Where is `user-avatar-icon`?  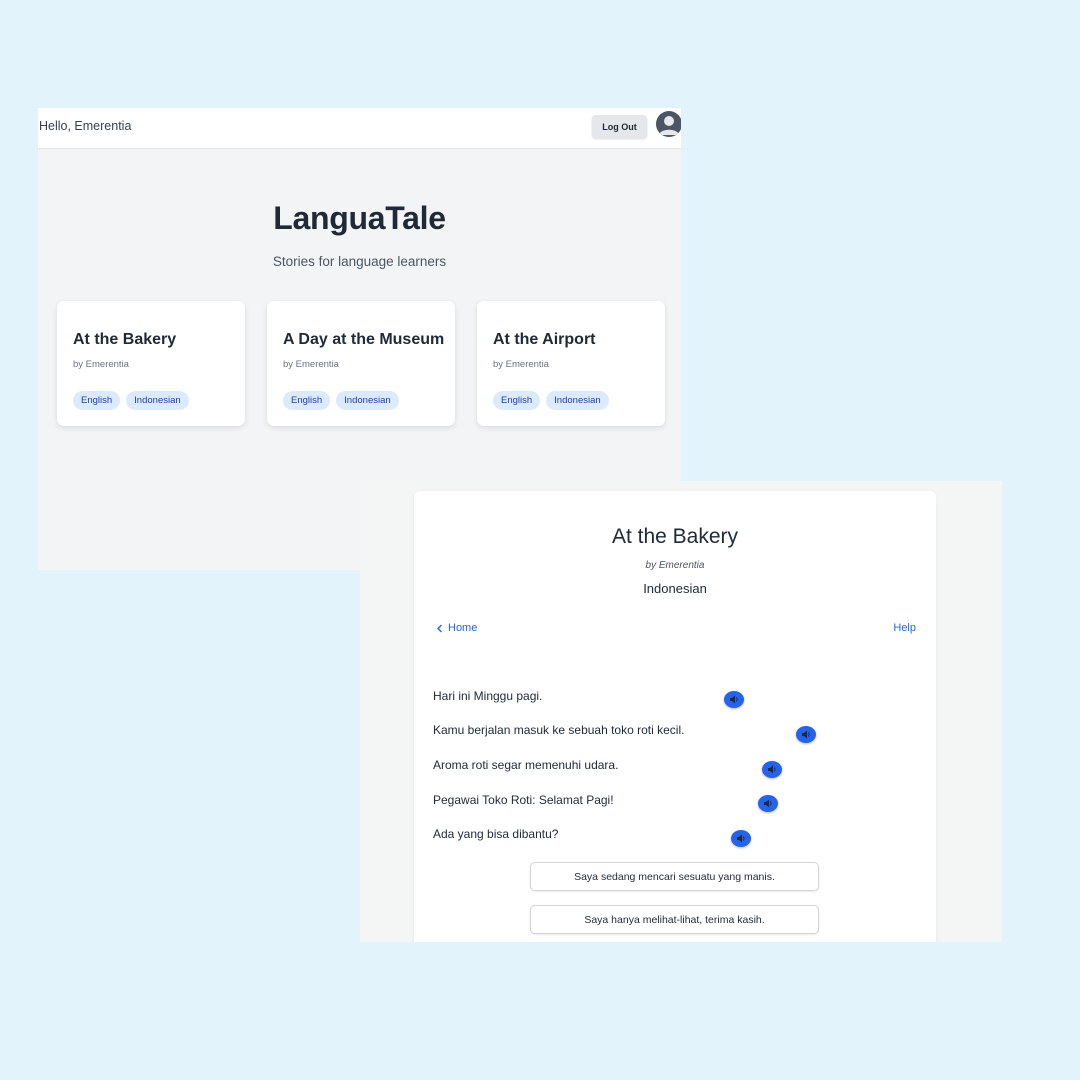
user-avatar-icon is located at coordinates (668, 124).